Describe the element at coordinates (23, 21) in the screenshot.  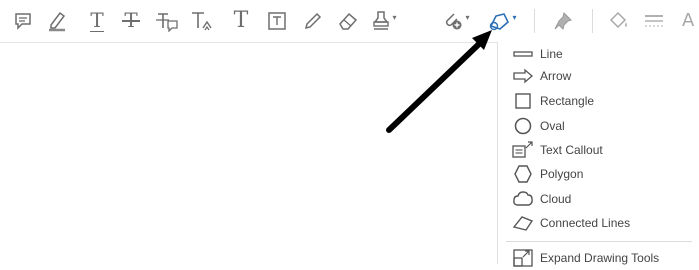
I see `sticky-note-icon` at that location.